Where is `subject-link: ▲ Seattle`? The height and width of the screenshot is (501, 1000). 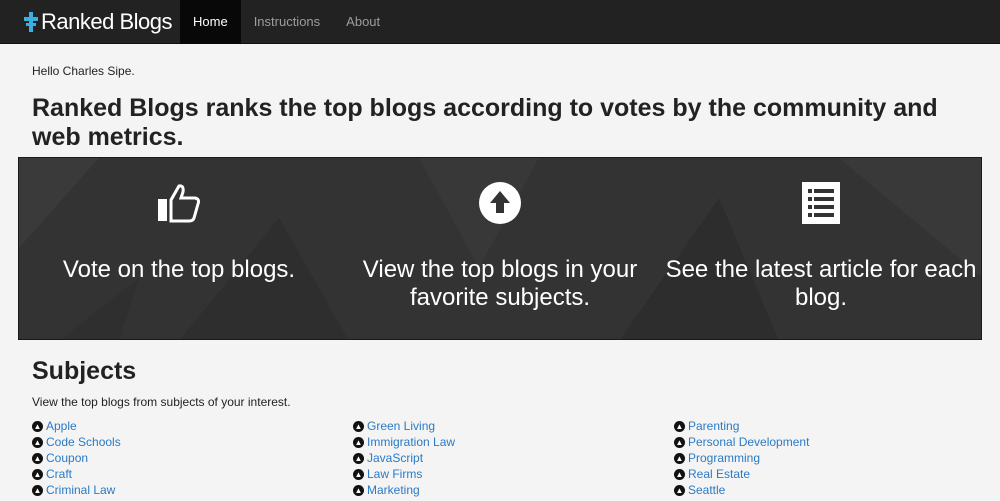 subject-link: ▲ Seattle is located at coordinates (741, 490).